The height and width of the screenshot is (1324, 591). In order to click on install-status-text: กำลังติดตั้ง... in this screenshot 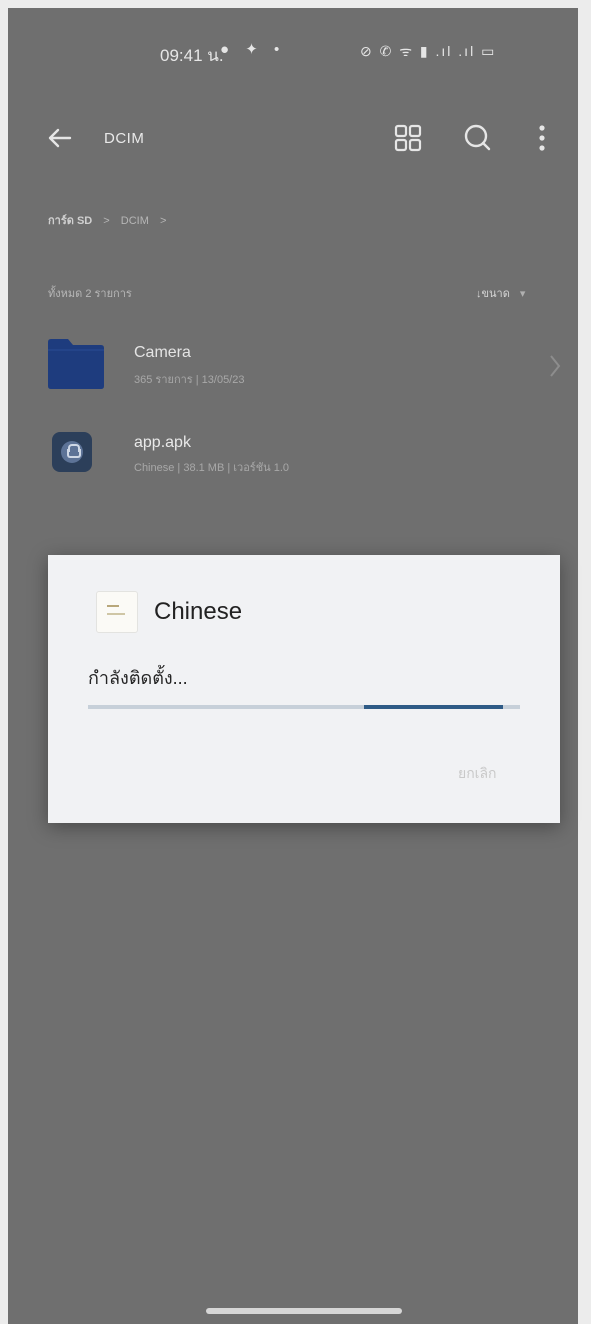, I will do `click(138, 678)`.